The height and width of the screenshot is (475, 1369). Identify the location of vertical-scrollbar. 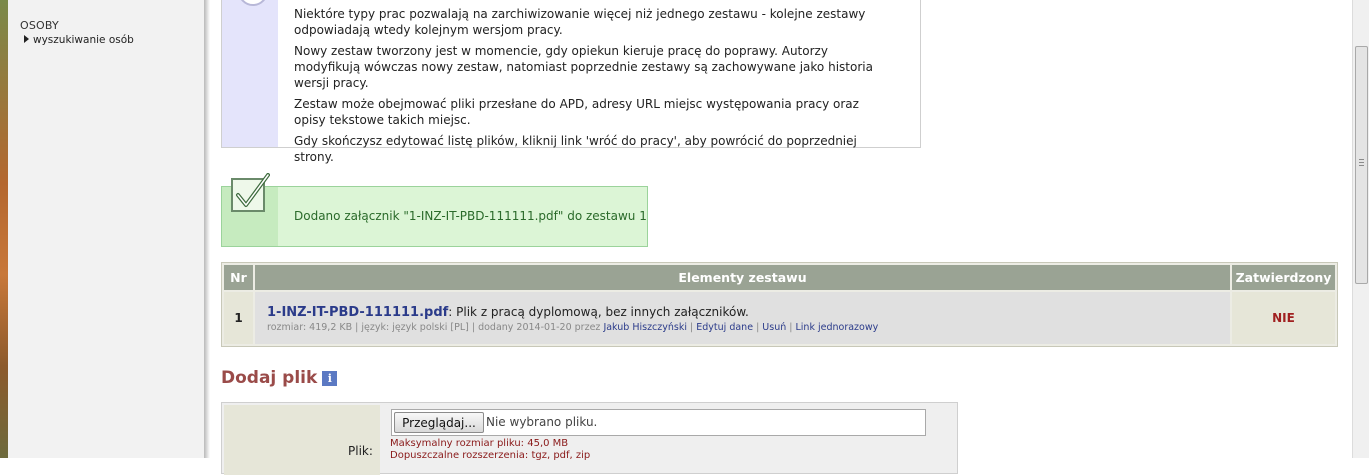
(1360, 229).